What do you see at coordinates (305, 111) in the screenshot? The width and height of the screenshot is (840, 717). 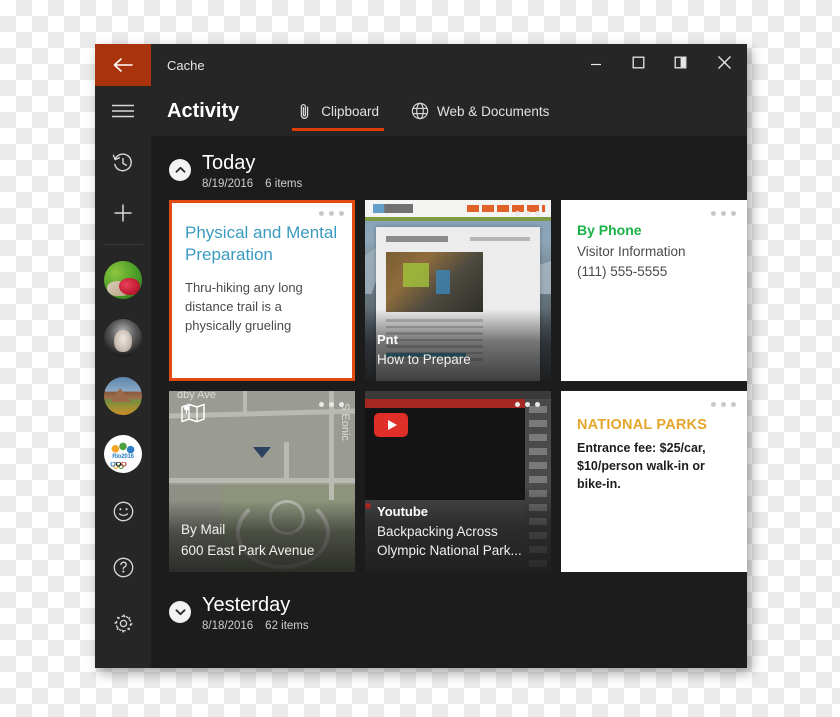 I see `paperclip-icon` at bounding box center [305, 111].